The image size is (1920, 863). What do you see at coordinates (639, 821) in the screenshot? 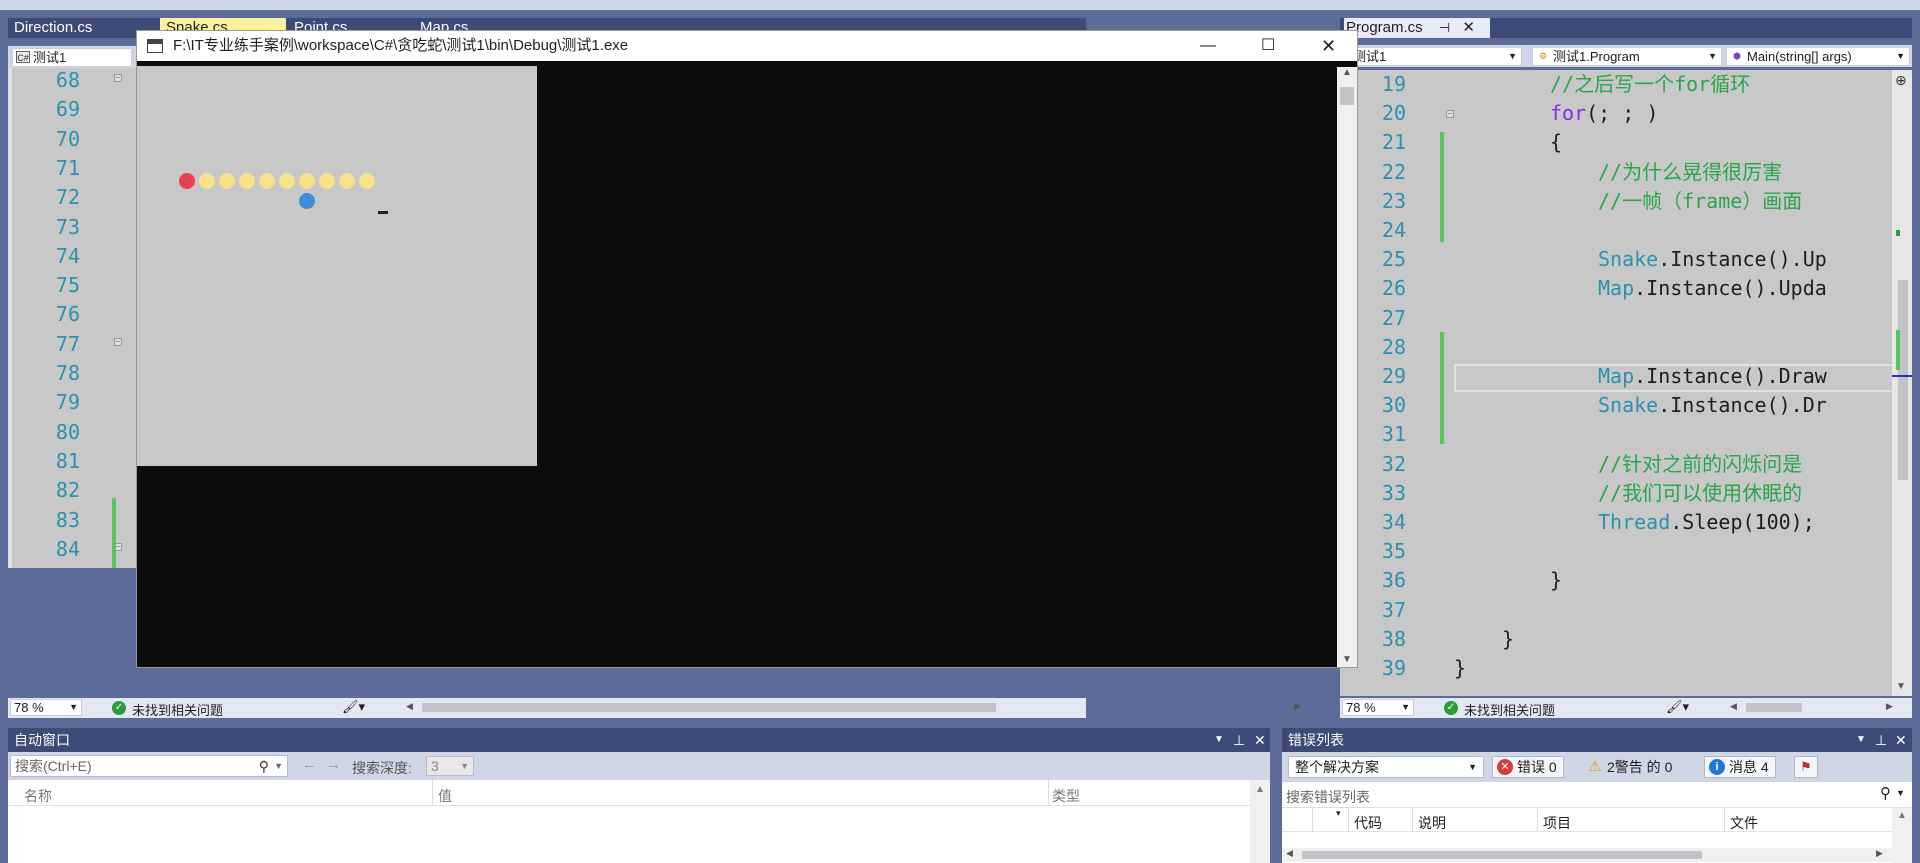
I see `autos-grid: 名称 值 类型 ▲` at bounding box center [639, 821].